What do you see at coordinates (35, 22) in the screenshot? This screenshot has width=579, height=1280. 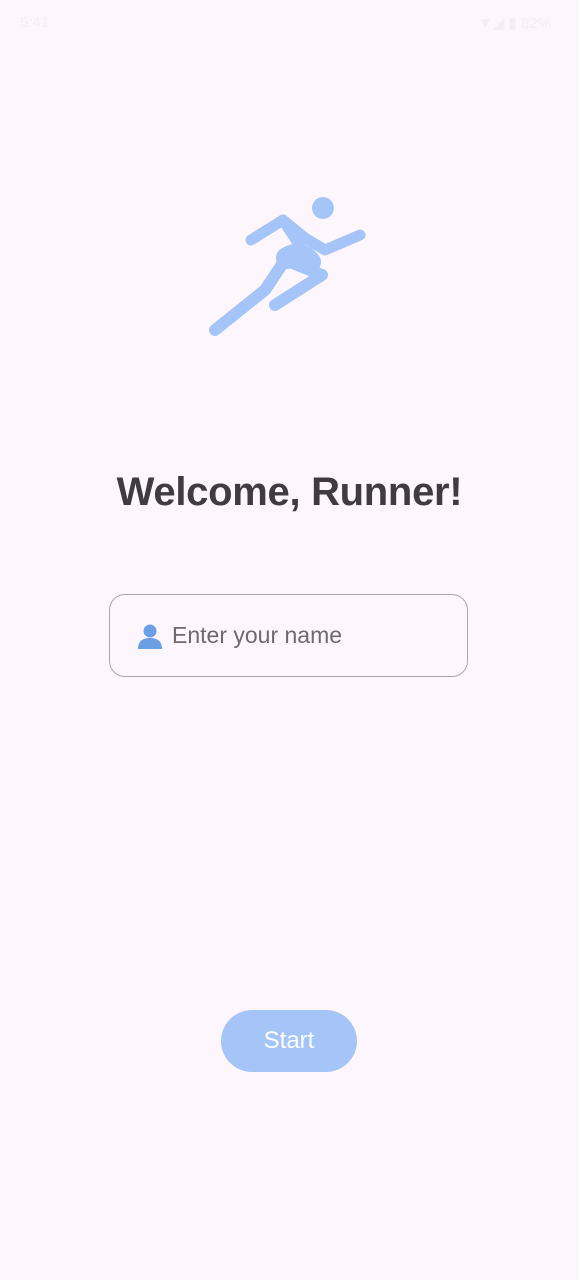 I see `status-time: 5:41` at bounding box center [35, 22].